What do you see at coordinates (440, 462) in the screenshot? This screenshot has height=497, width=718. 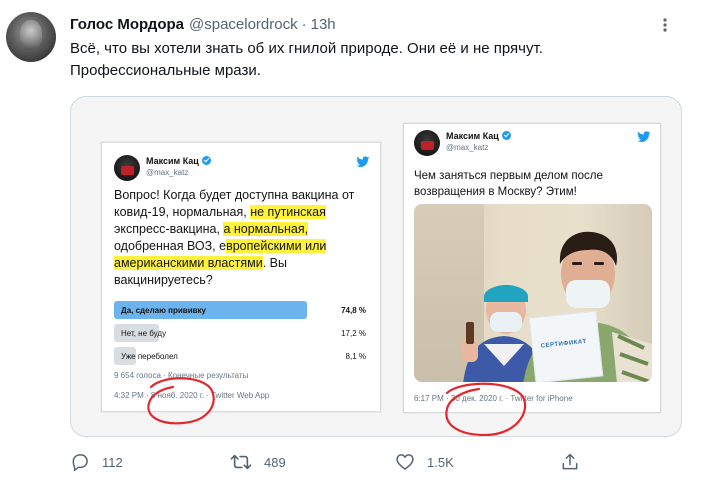 I see `like-count: 1.5K` at bounding box center [440, 462].